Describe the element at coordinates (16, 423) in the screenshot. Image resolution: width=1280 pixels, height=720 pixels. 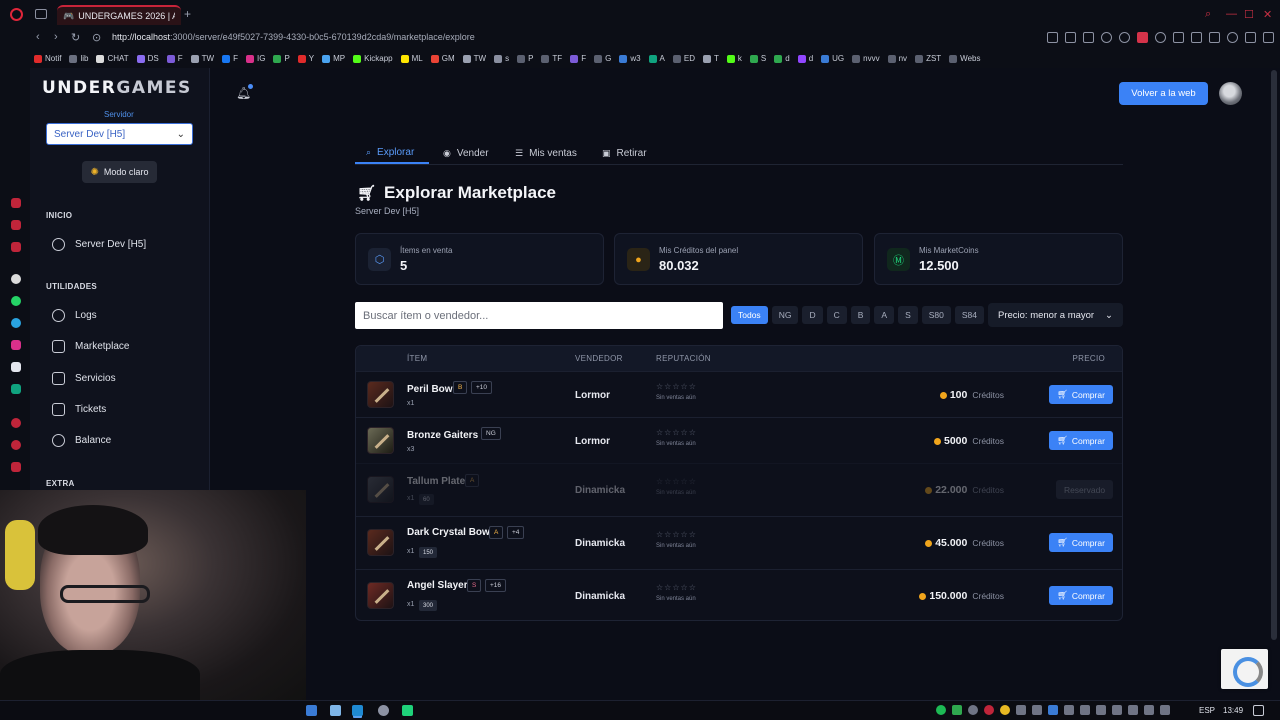
I see `history-icon` at that location.